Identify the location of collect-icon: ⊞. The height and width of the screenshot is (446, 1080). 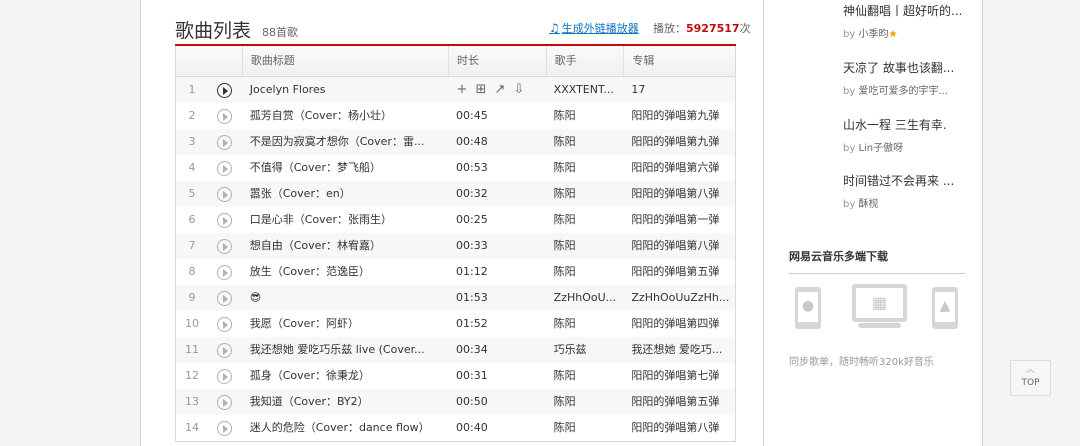
(481, 90).